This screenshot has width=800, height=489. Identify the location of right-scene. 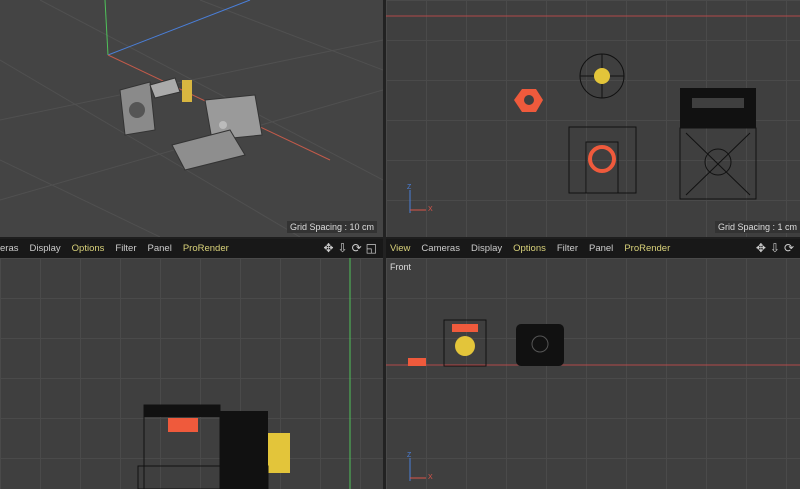
(244, 373).